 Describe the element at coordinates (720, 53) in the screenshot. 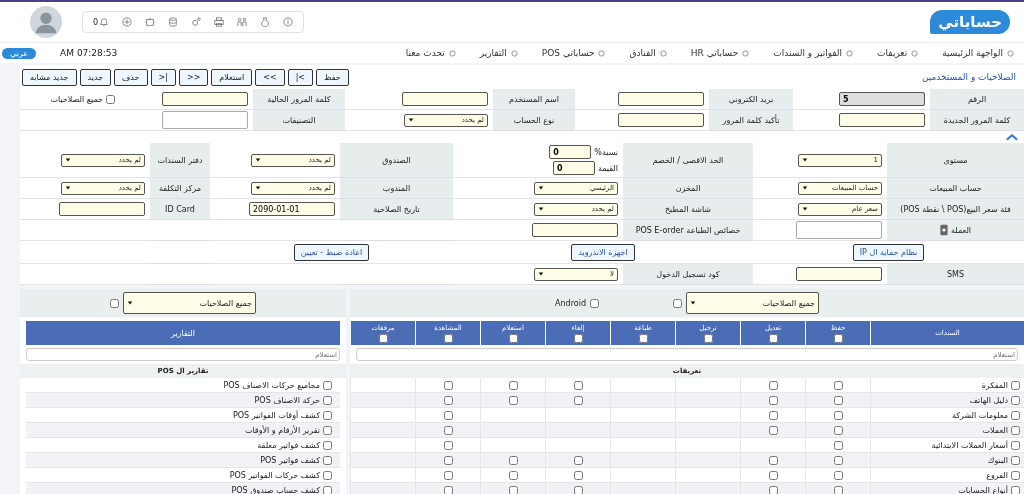

I see `nav-link: حساباتي HR` at that location.